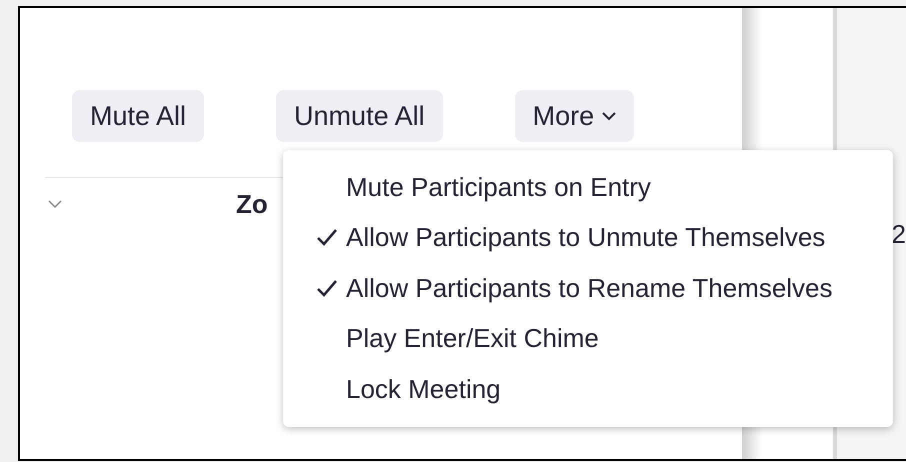 The image size is (906, 462). Describe the element at coordinates (588, 389) in the screenshot. I see `menu-item: Lock Meeting` at that location.